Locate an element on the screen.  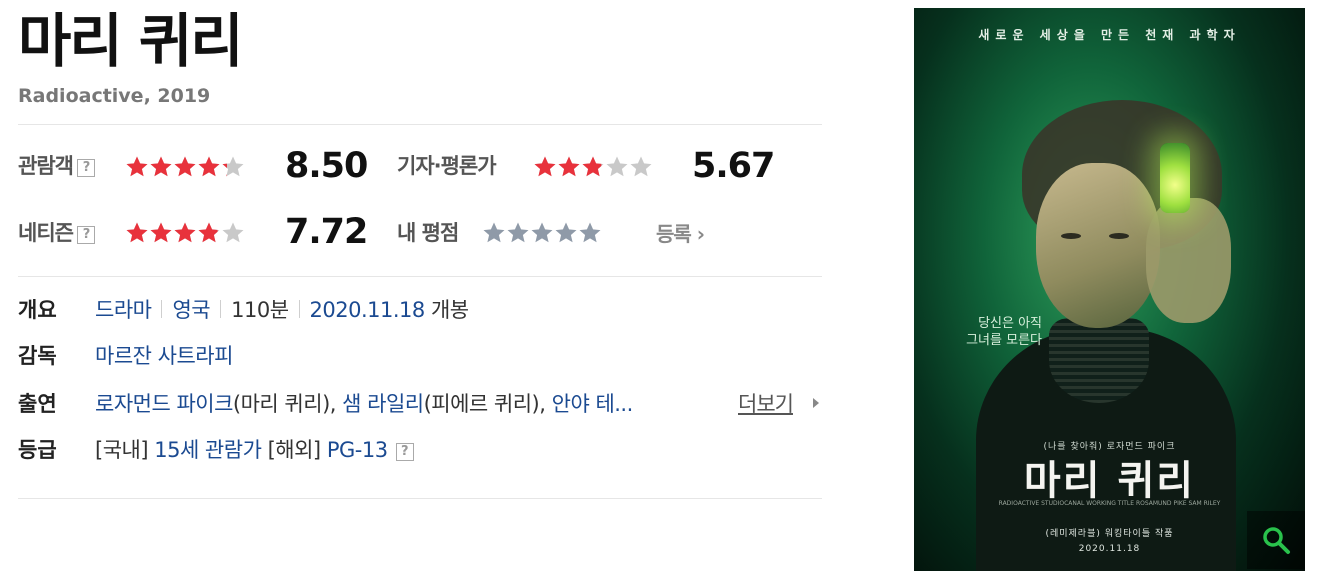
grade-overseas-link: PG-13 is located at coordinates (357, 450).